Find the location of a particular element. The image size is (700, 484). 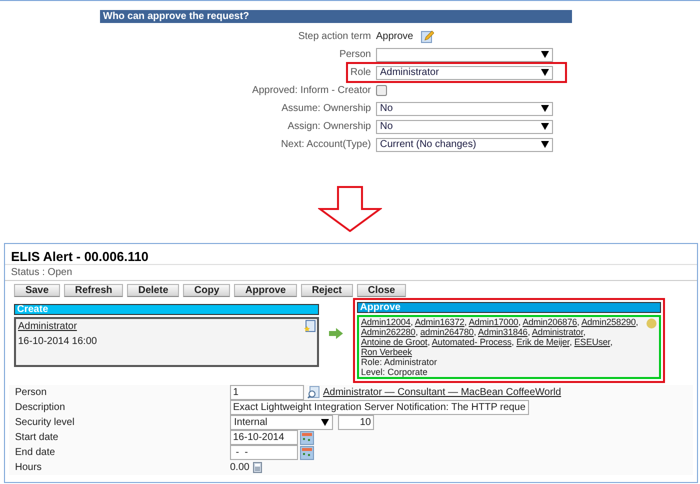

person-input: 1 is located at coordinates (267, 392).